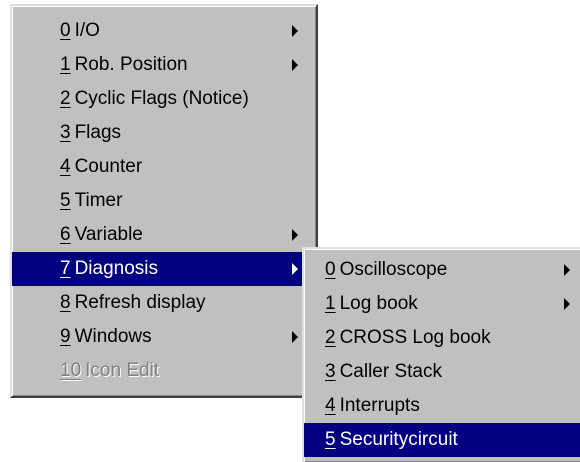  What do you see at coordinates (131, 64) in the screenshot?
I see `menu-item-label: Rob. Position` at bounding box center [131, 64].